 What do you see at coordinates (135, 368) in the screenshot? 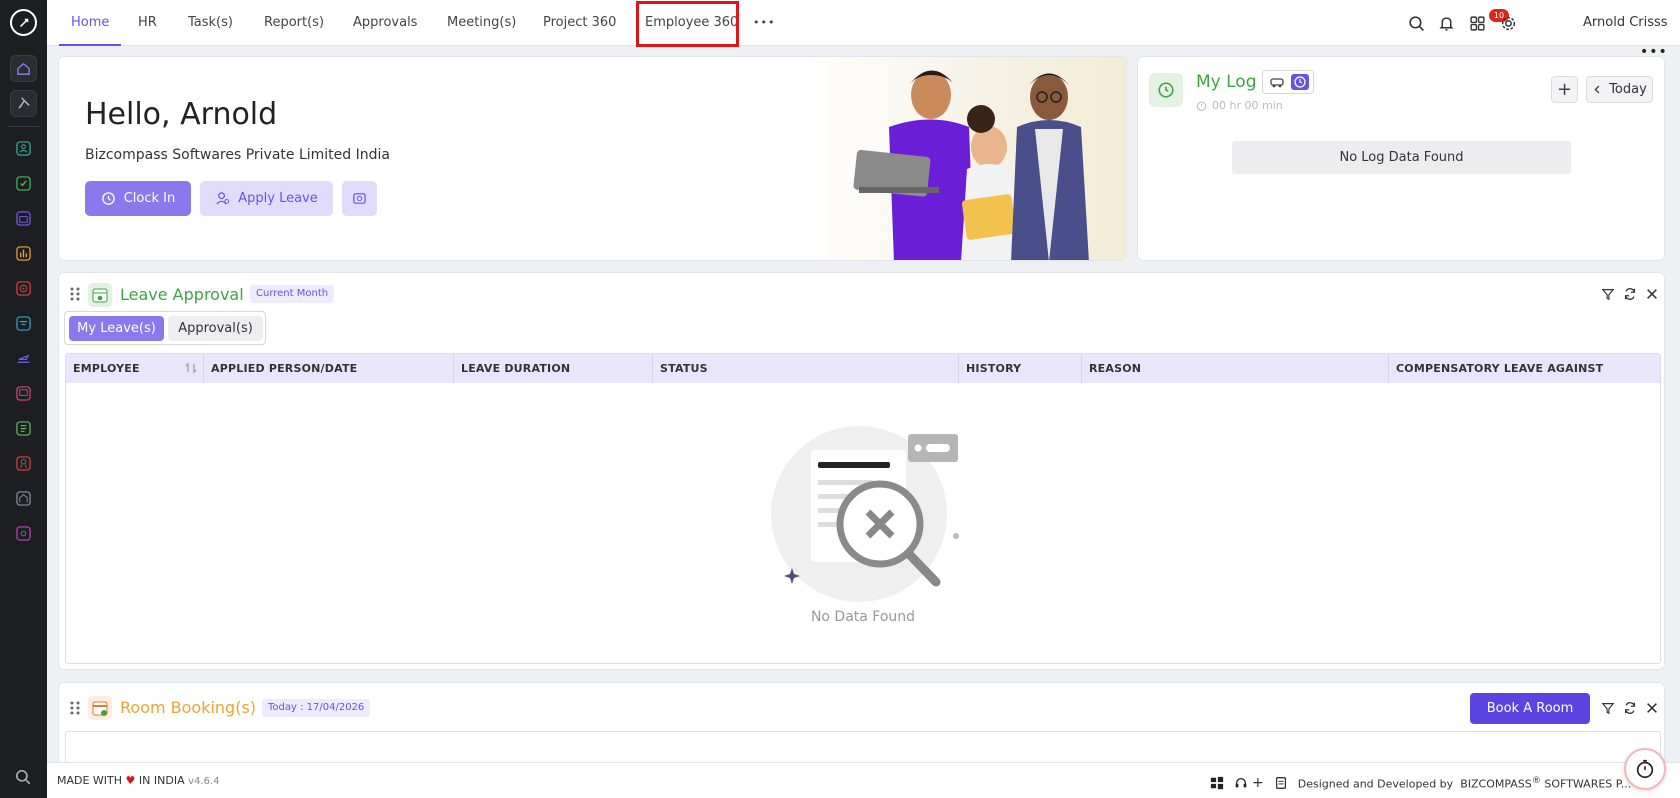
I see `column-header: EMPLOYEE` at bounding box center [135, 368].